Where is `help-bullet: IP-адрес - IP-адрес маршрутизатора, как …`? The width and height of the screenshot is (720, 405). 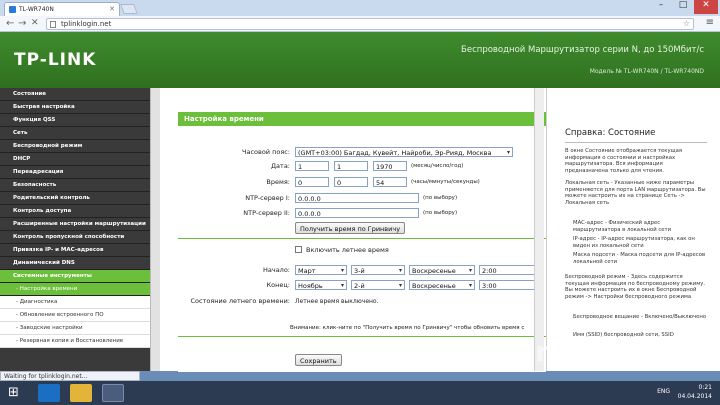
help-bullet: IP-адрес - IP-адрес маршрутизатора, как … is located at coordinates (634, 242).